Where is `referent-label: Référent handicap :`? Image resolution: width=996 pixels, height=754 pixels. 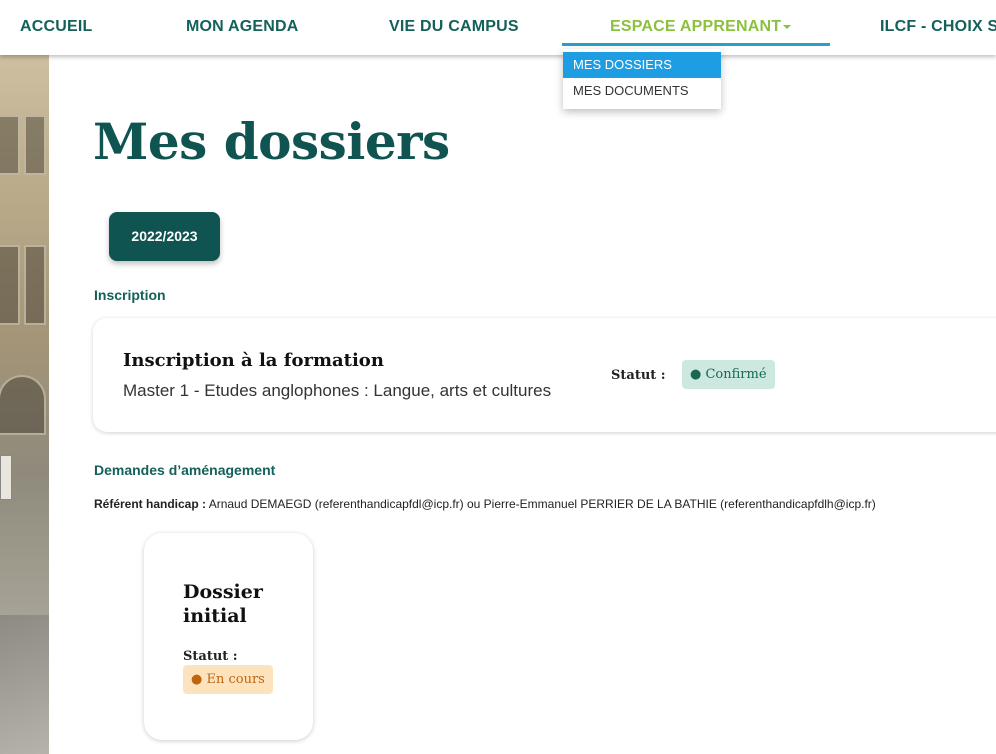 referent-label: Référent handicap : is located at coordinates (150, 504).